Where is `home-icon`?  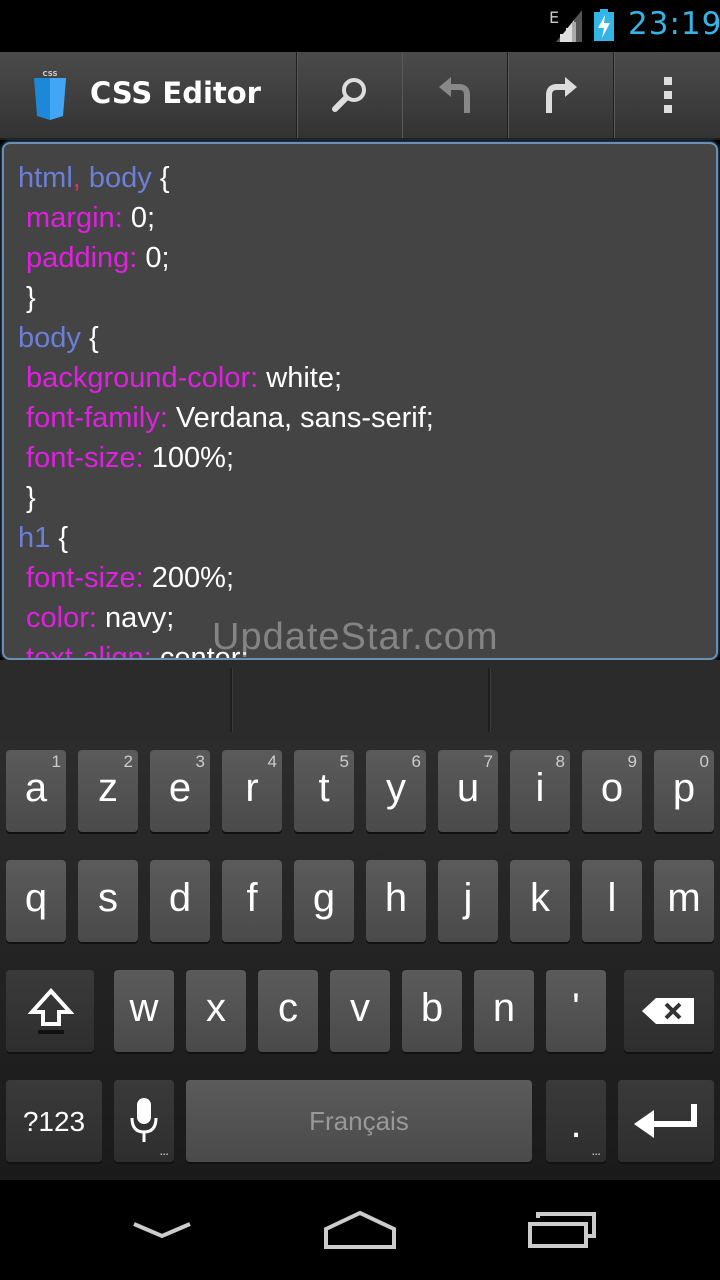 home-icon is located at coordinates (360, 1229).